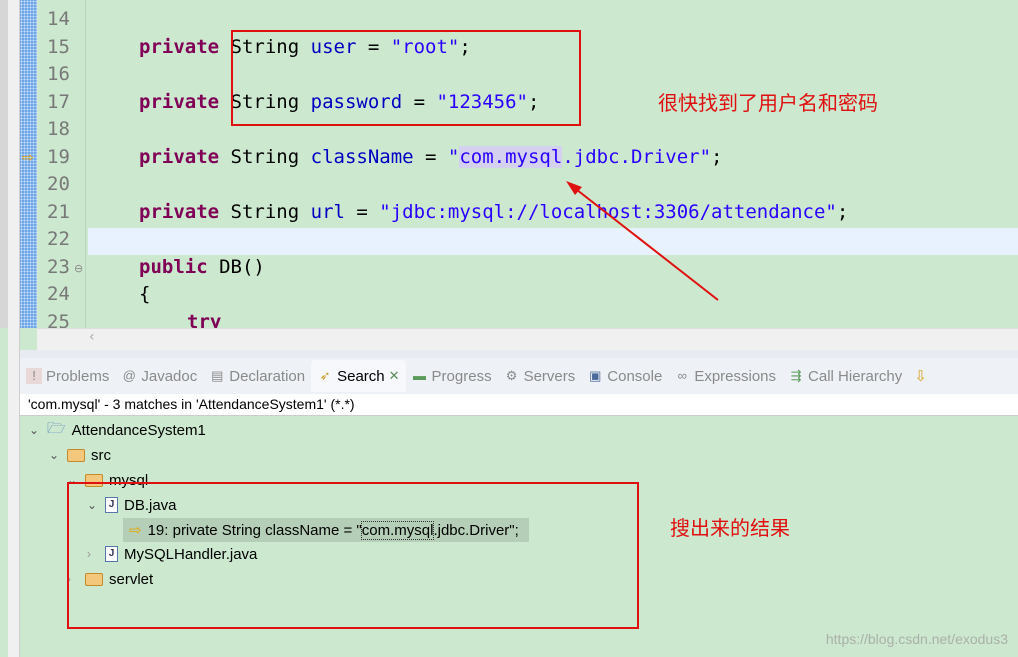 Image resolution: width=1018 pixels, height=657 pixels. I want to click on watermark: https://blog.csdn.net/exodus3, so click(916, 639).